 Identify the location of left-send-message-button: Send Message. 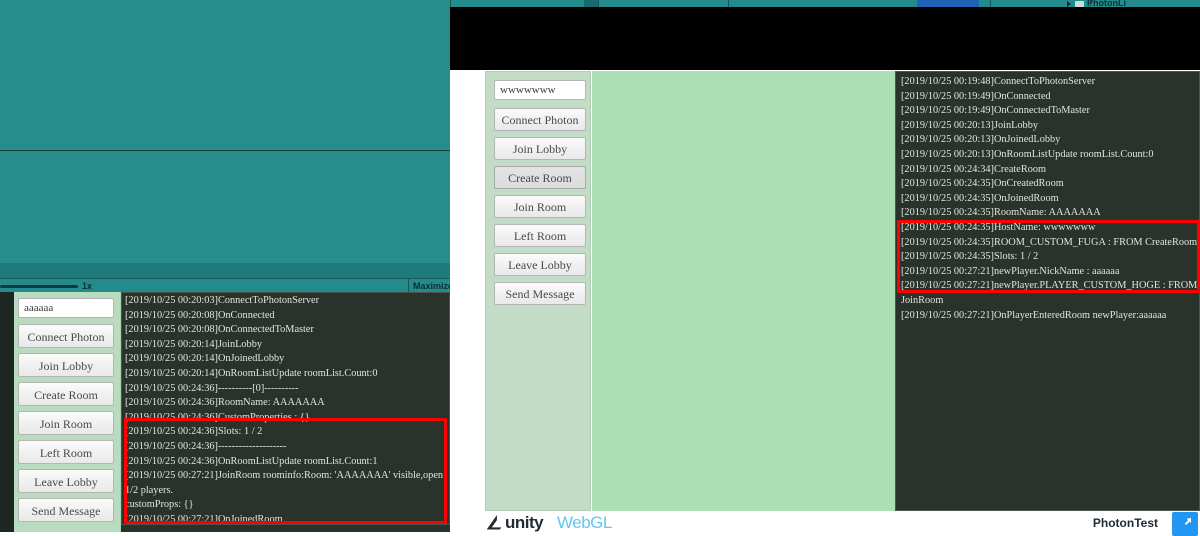
(66, 510).